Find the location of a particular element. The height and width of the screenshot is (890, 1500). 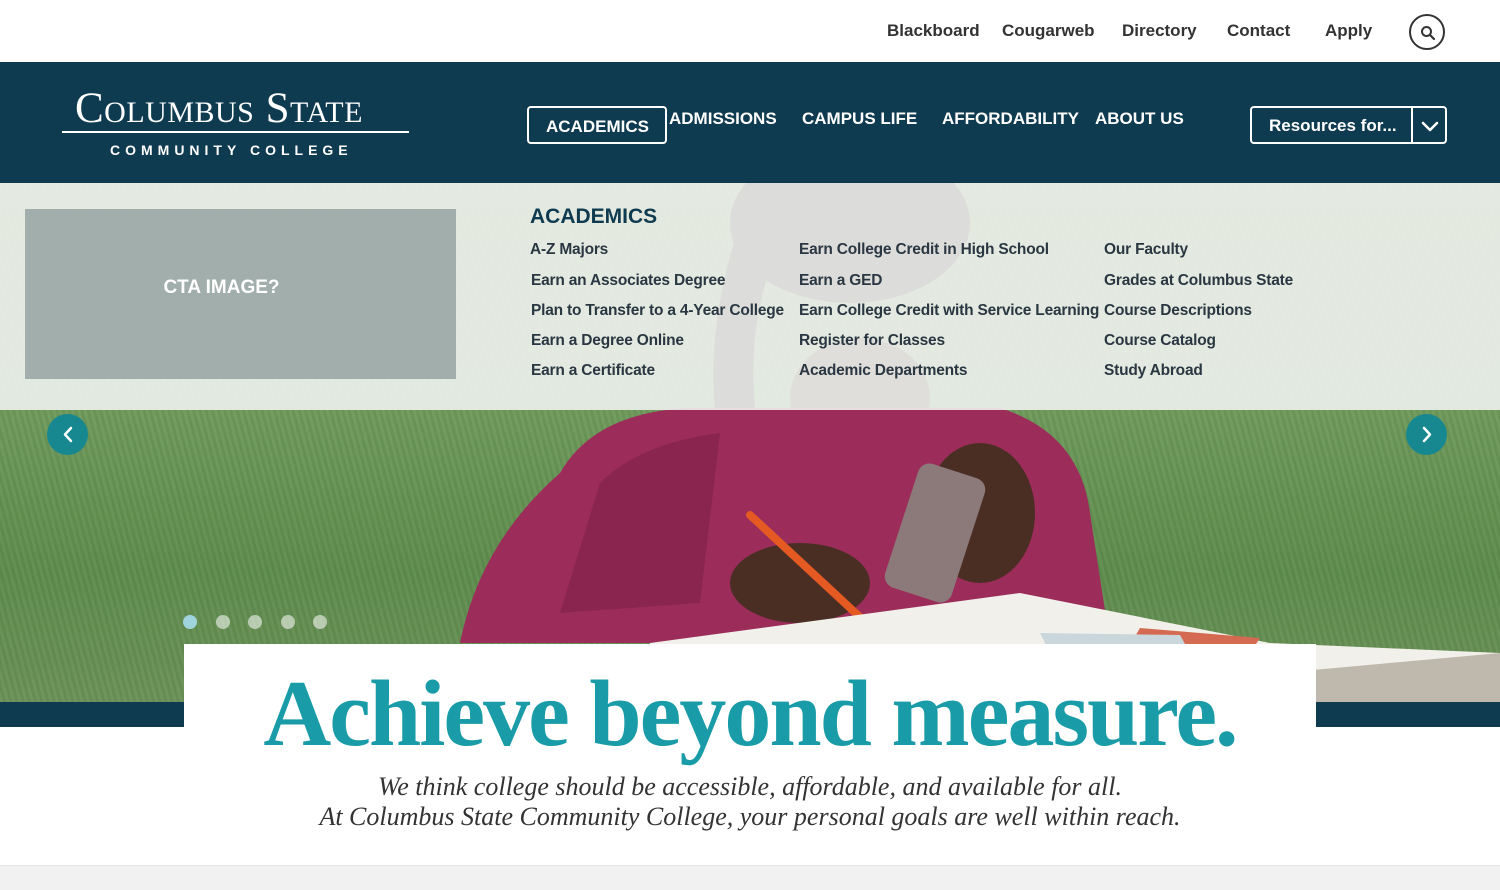

logo-divider is located at coordinates (235, 132).